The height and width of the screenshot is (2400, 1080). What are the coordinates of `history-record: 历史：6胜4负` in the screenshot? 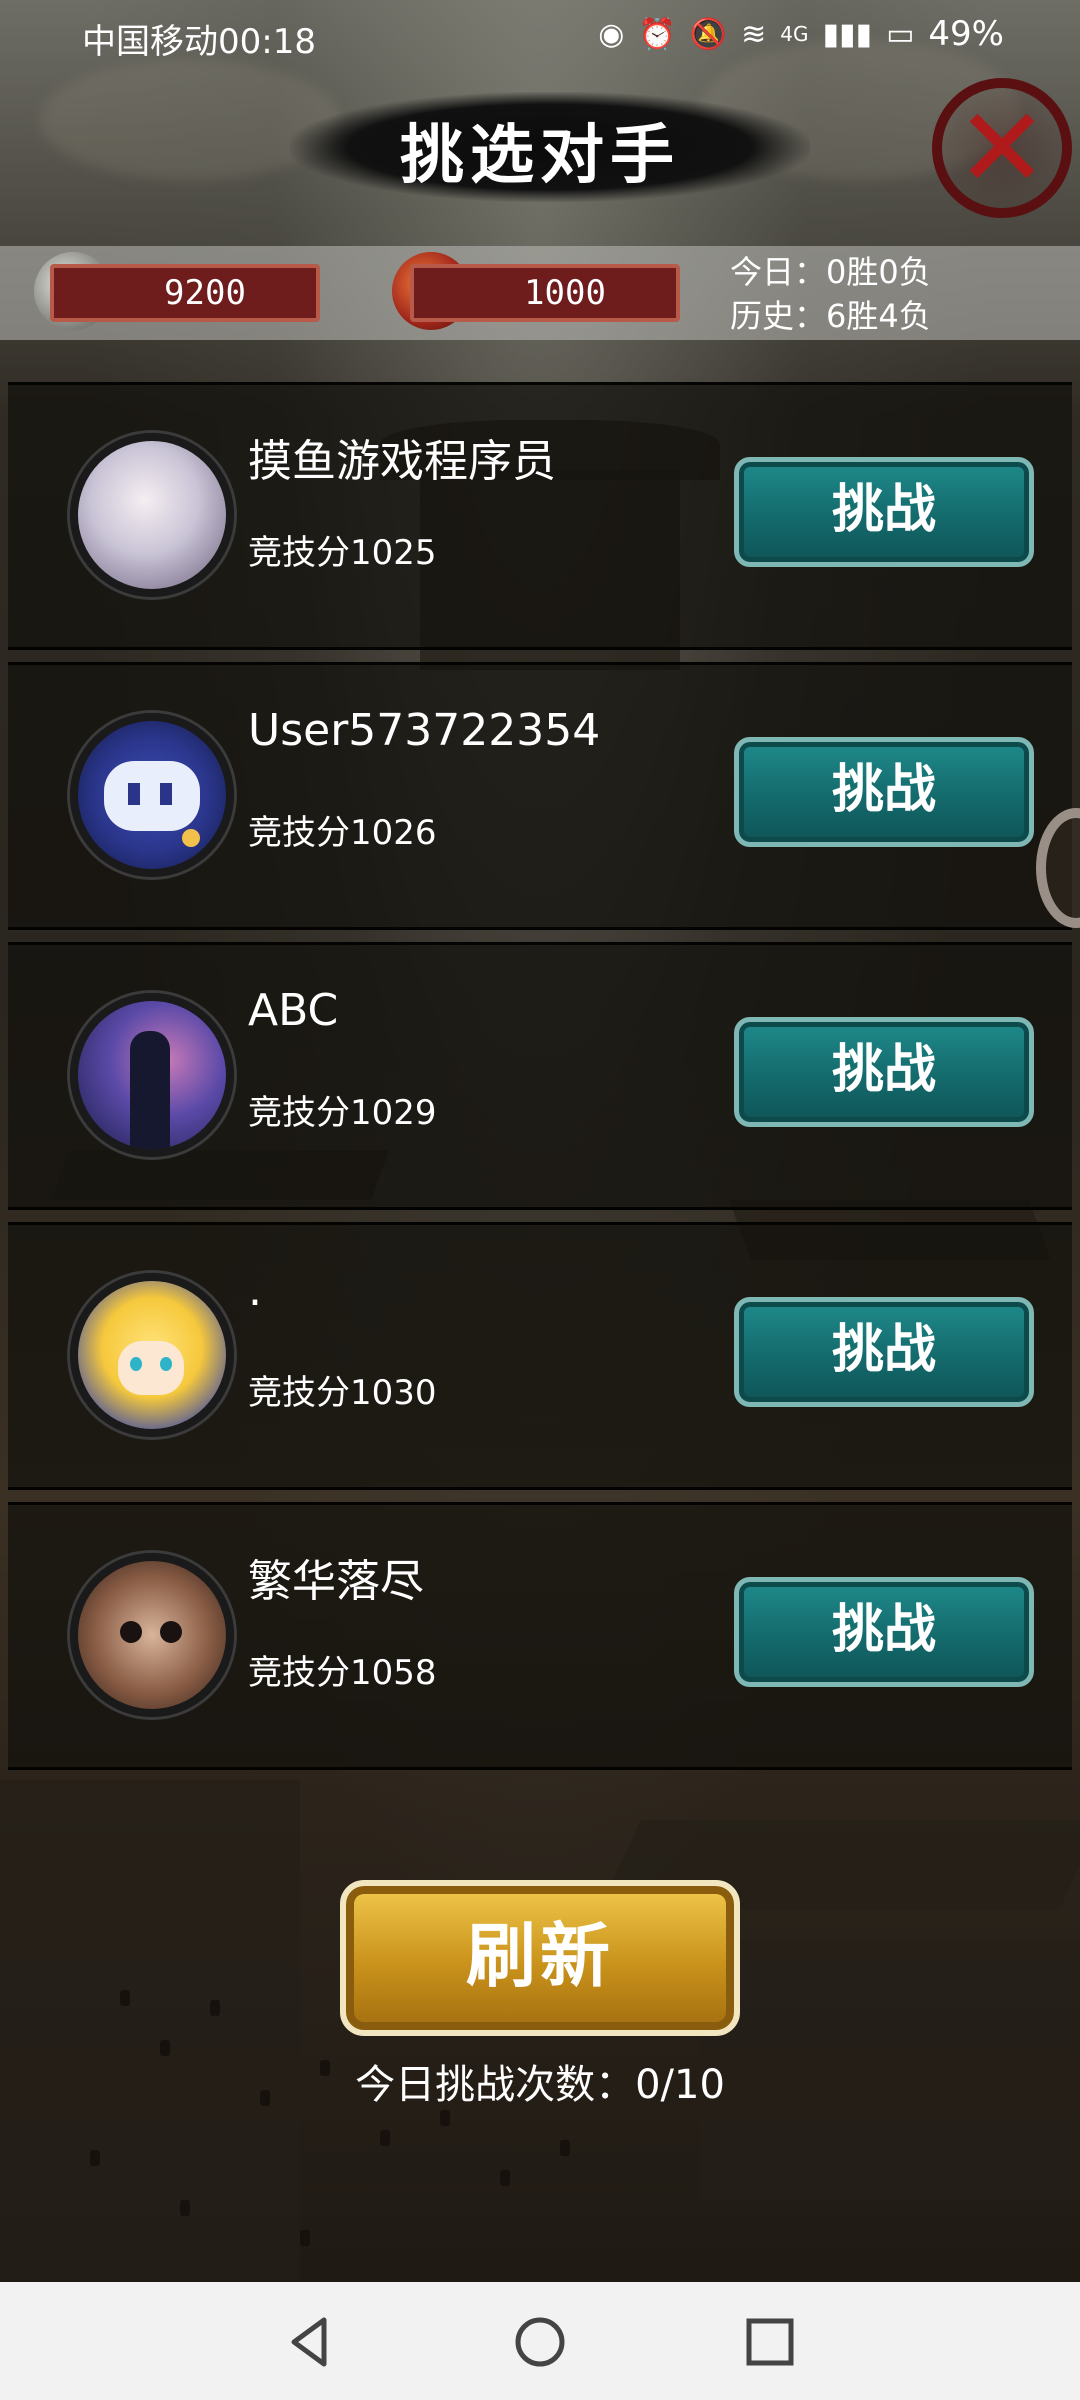 It's located at (830, 316).